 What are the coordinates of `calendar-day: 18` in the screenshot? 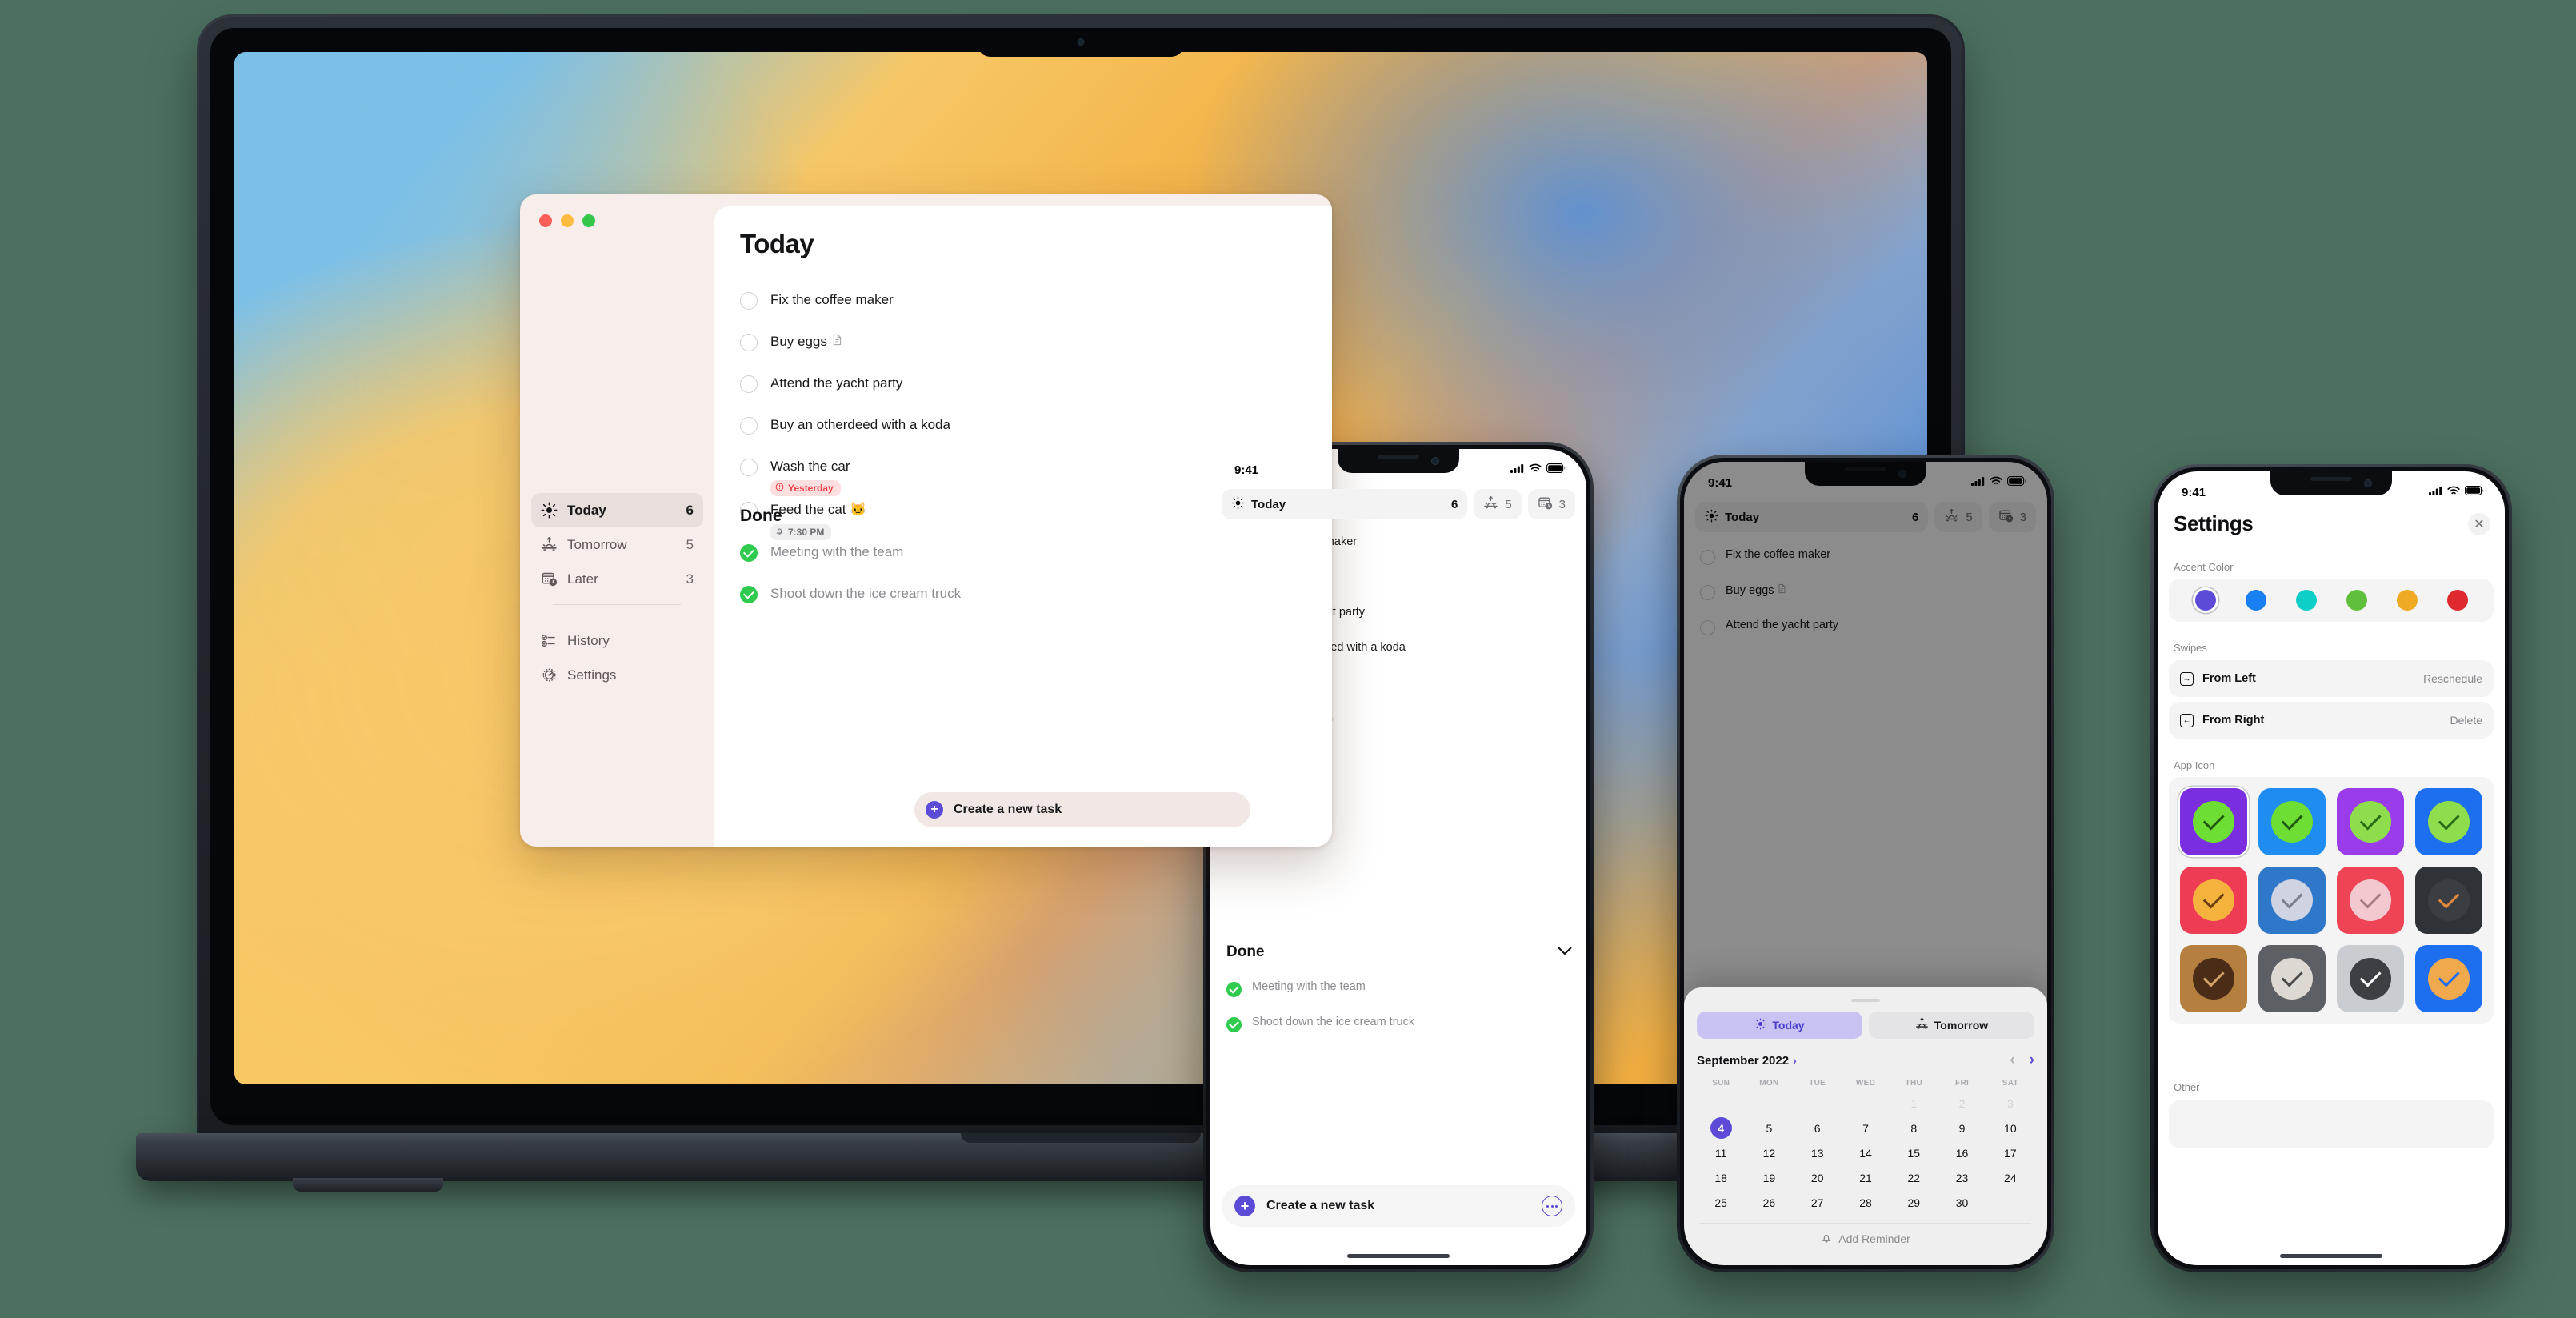 It's located at (1721, 1177).